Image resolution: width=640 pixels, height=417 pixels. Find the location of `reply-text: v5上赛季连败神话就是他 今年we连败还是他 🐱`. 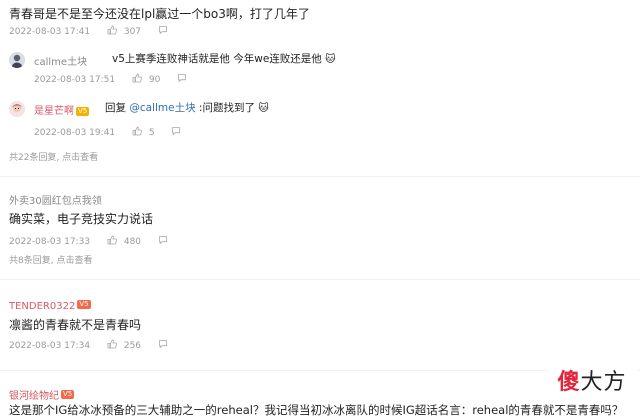

reply-text: v5上赛季连败神话就是他 今年we连败还是他 🐱 is located at coordinates (224, 58).